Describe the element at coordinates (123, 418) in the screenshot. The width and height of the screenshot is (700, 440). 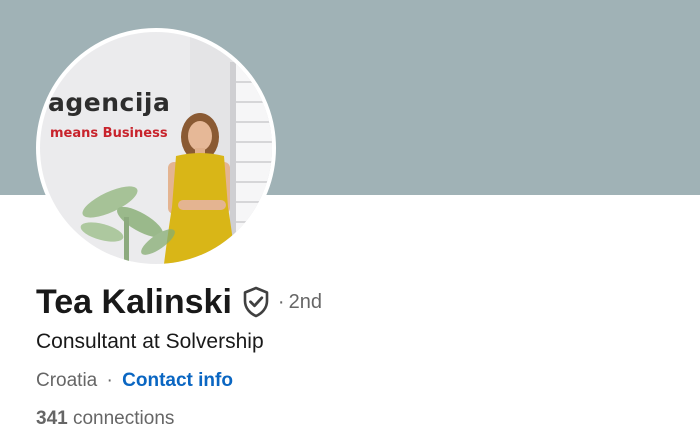
I see `connections-label: connections` at that location.